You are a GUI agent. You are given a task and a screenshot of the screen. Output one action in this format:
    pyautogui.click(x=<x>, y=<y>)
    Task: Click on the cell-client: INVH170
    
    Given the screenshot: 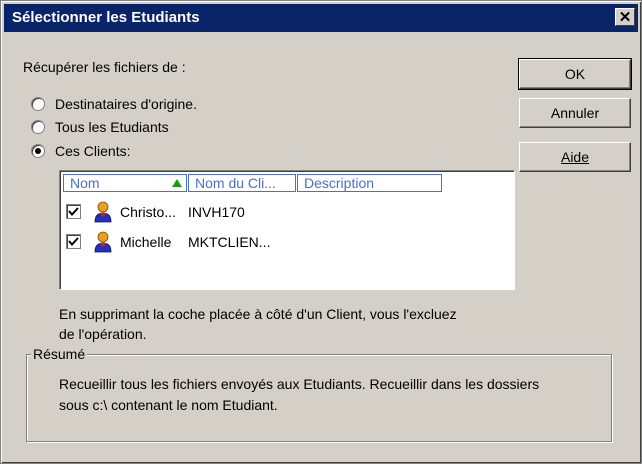 What is the action you would take?
    pyautogui.click(x=216, y=212)
    